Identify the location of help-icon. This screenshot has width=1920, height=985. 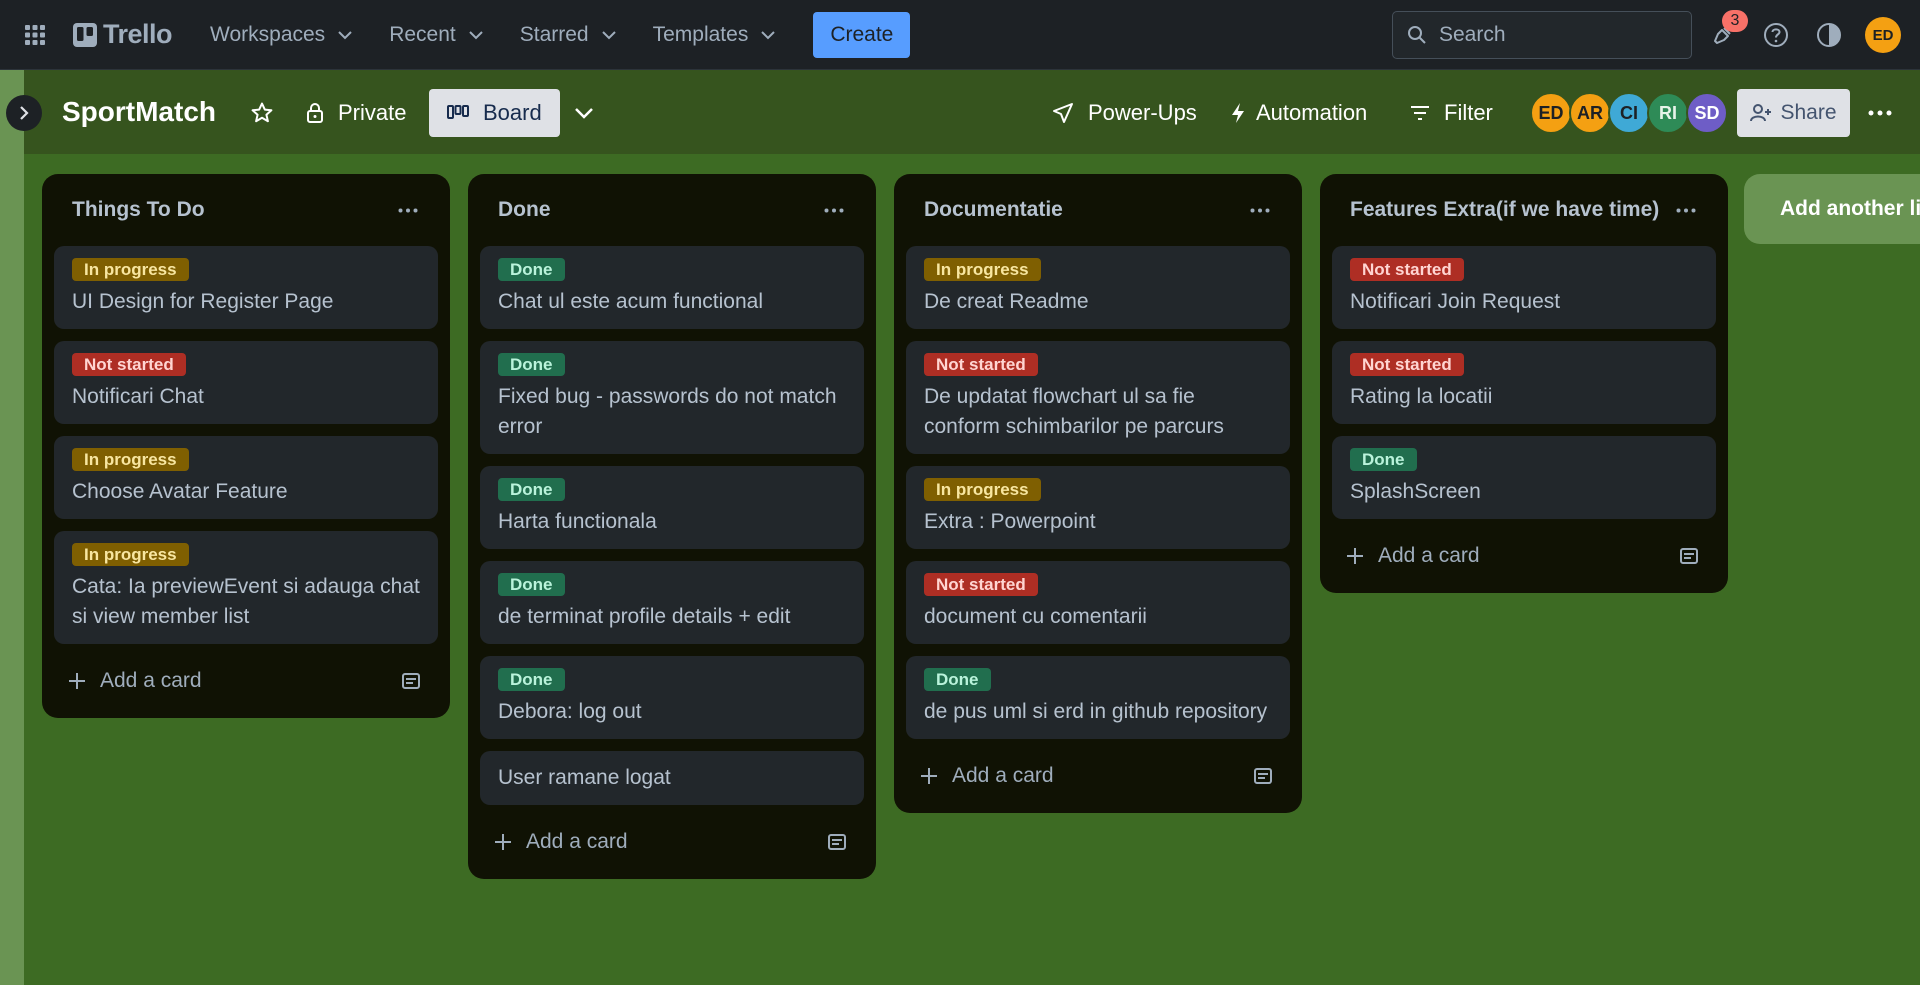
(1776, 35).